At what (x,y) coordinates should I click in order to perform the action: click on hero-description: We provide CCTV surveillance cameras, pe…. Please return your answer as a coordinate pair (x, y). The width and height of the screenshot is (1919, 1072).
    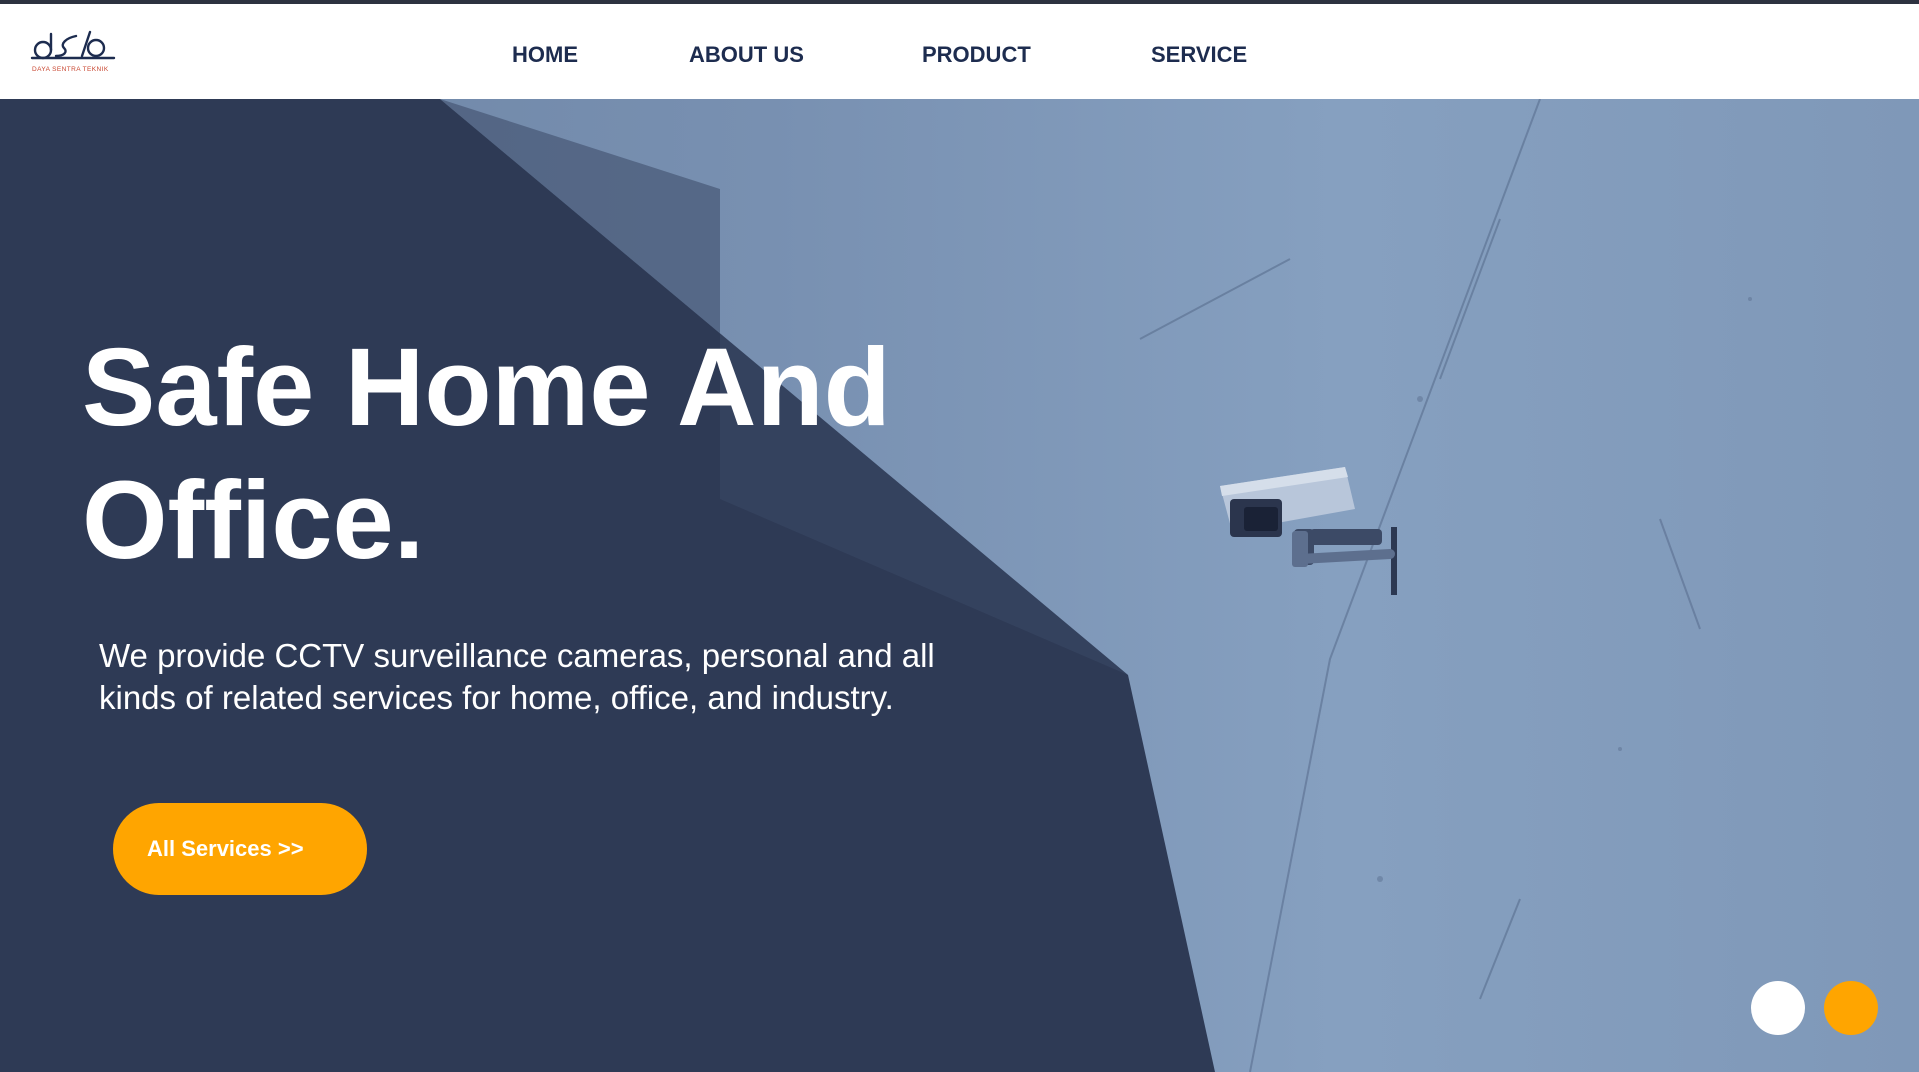
    Looking at the image, I should click on (517, 676).